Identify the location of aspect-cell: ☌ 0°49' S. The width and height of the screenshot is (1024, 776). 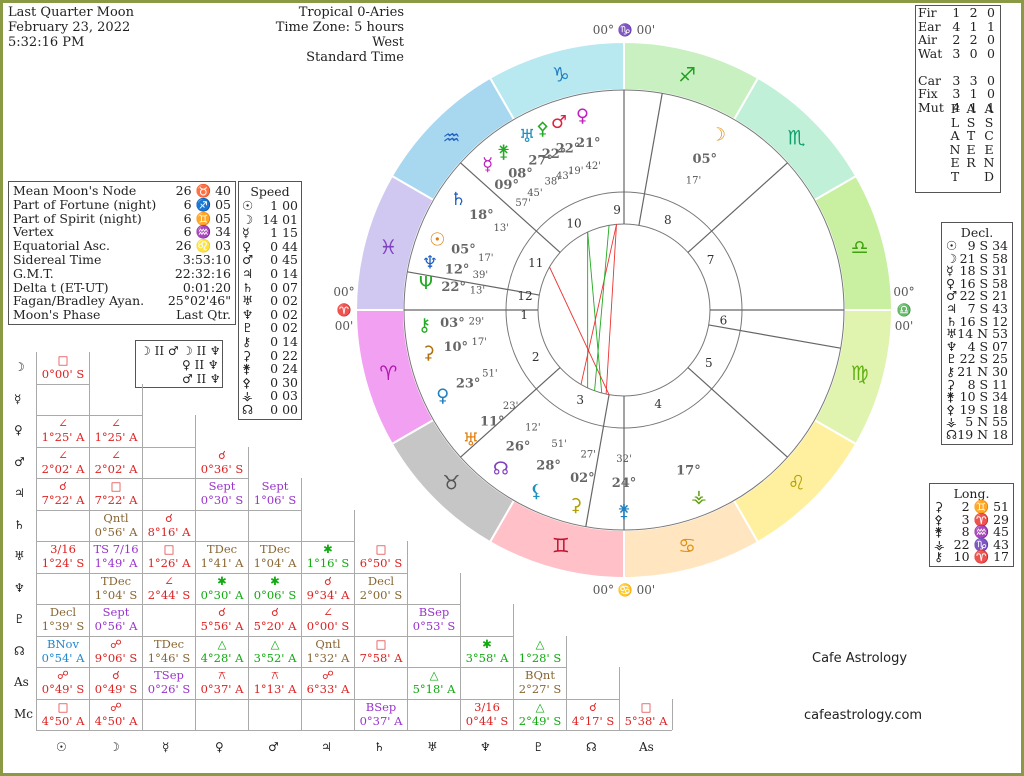
(116, 683).